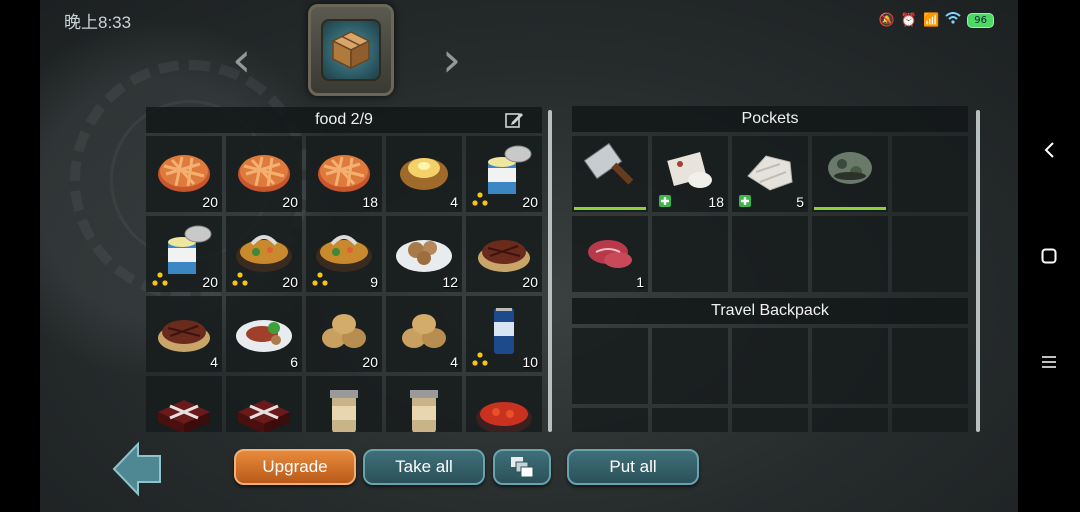 Image resolution: width=1080 pixels, height=512 pixels. I want to click on battery-icon: 96, so click(980, 20).